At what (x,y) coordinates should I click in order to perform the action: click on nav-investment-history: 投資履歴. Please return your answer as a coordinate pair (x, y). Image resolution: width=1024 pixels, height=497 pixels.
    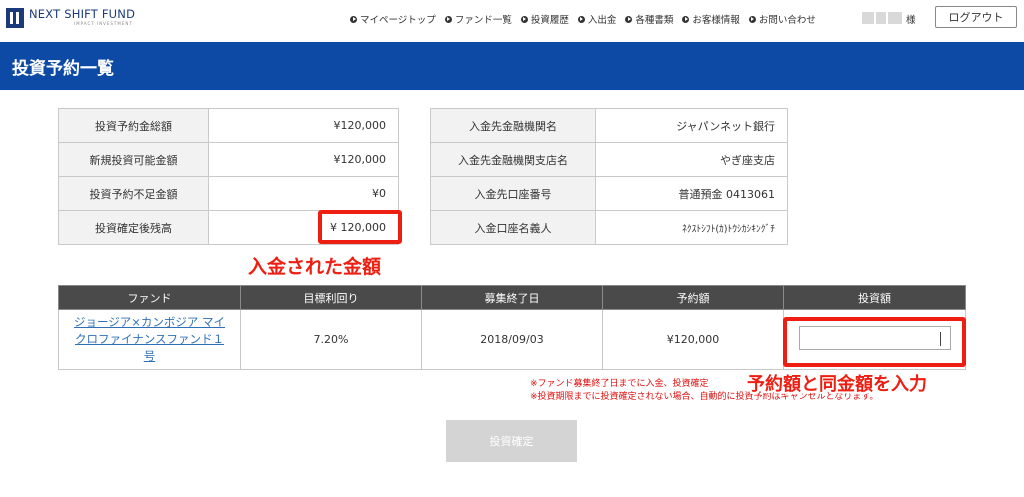
    Looking at the image, I should click on (544, 19).